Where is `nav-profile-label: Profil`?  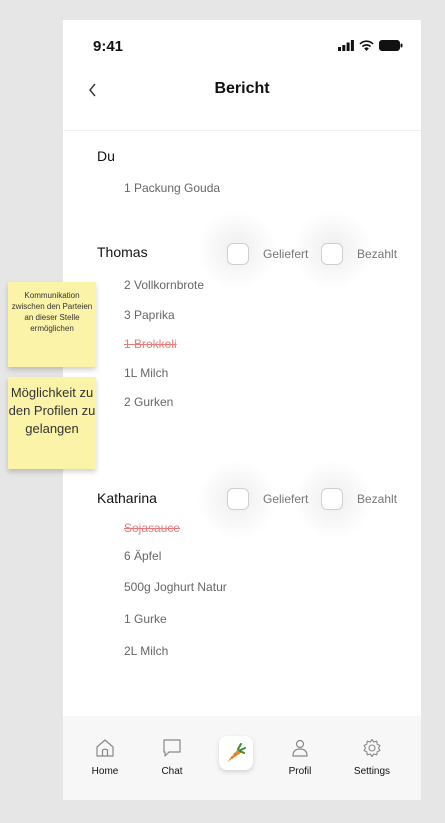
nav-profile-label: Profil is located at coordinates (300, 771).